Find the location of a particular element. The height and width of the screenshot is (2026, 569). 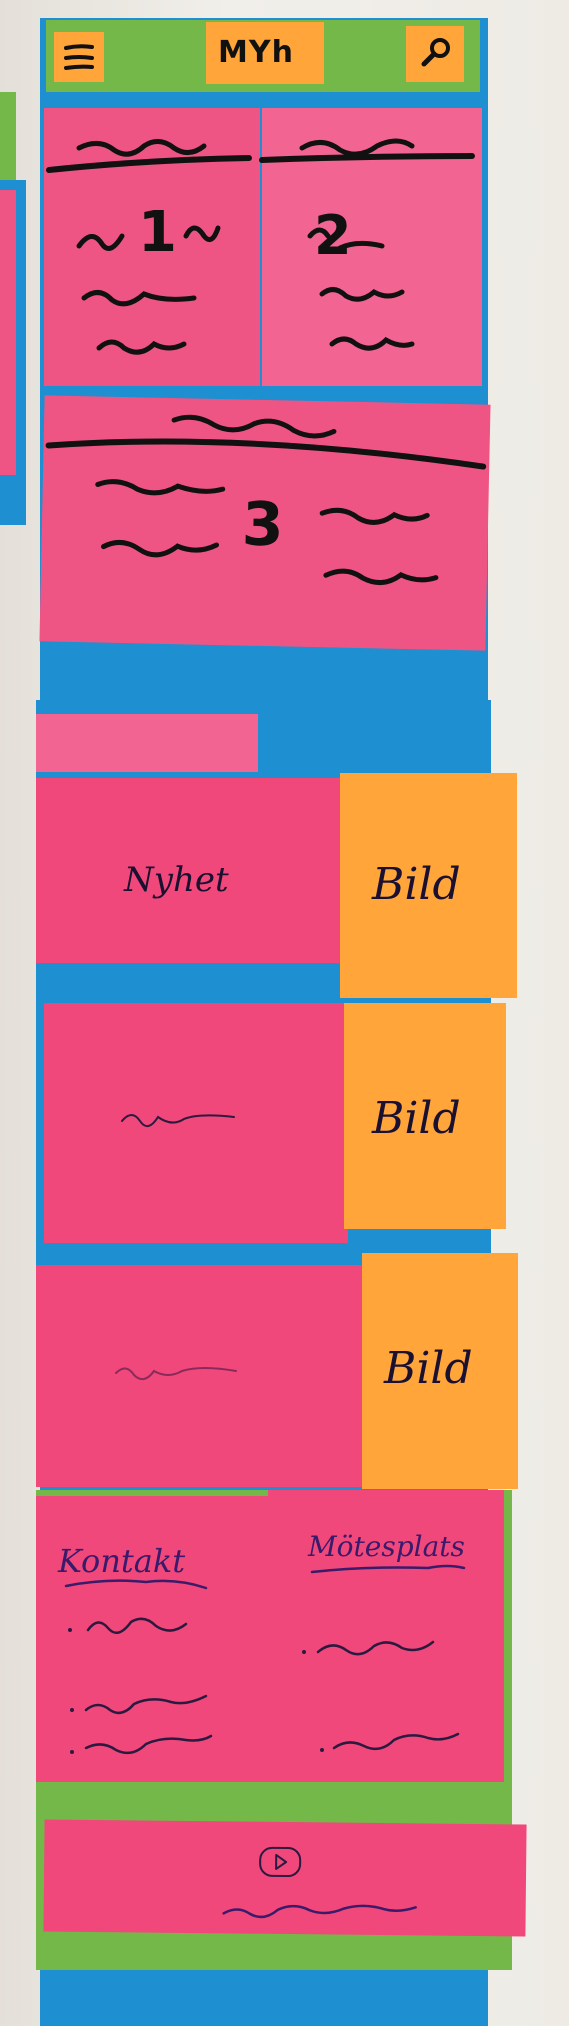

news-1-image-label: Bild is located at coordinates (416, 884).